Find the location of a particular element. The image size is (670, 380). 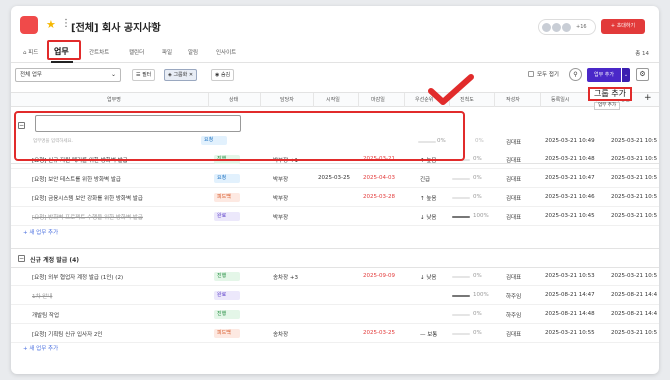

tab-divider is located at coordinates (335, 62).